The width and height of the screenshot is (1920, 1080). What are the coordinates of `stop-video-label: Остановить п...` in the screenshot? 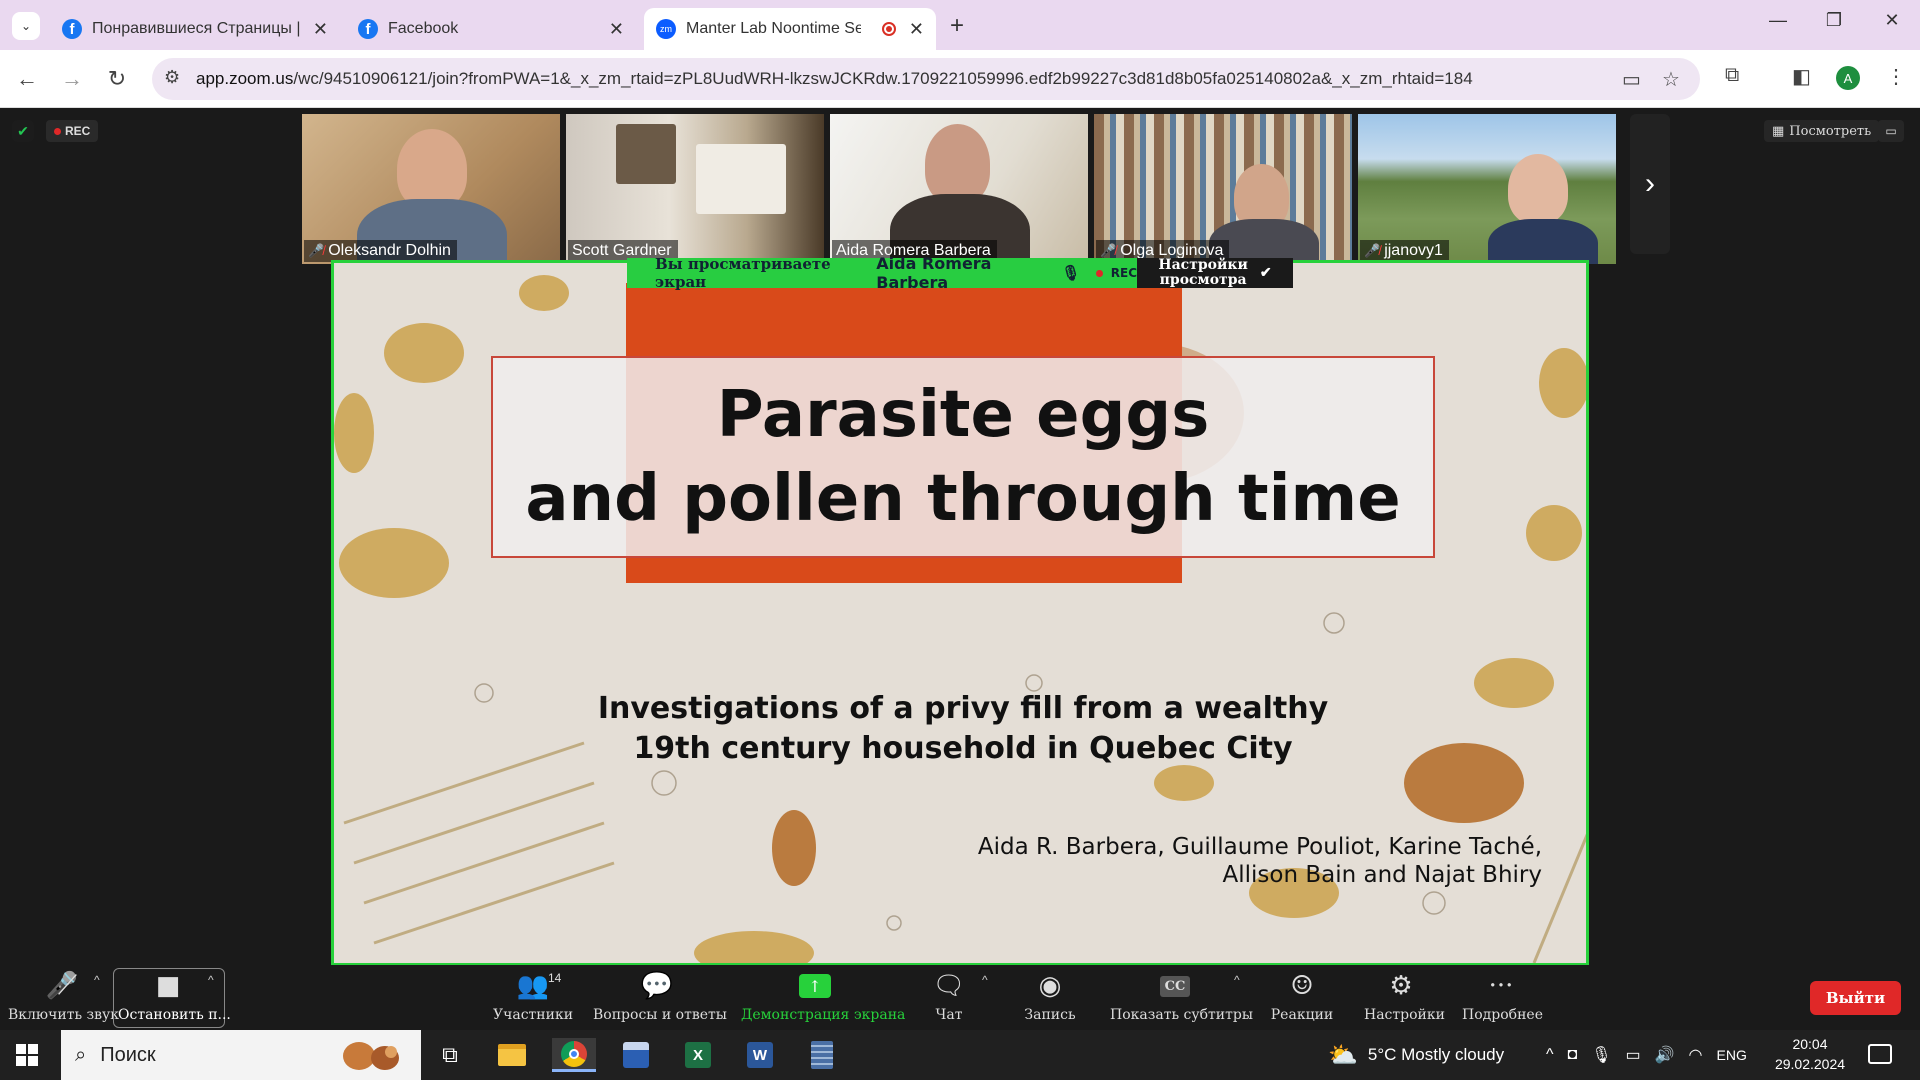 It's located at (174, 1015).